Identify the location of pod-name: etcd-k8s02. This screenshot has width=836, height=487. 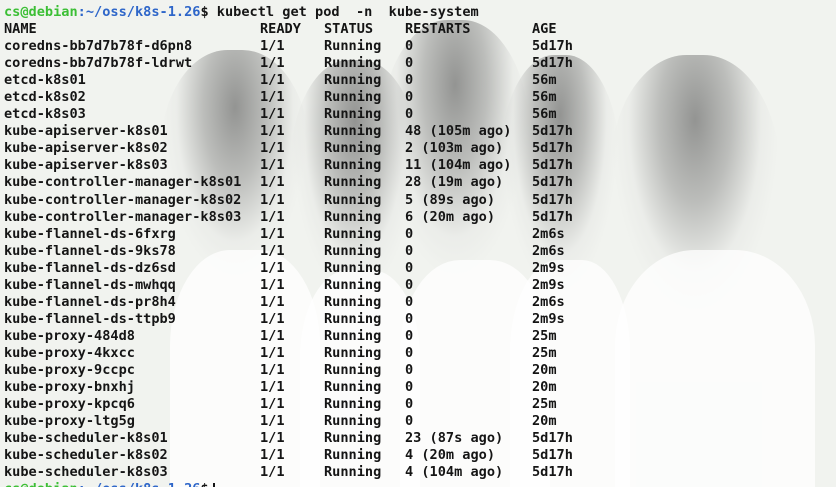
(45, 97).